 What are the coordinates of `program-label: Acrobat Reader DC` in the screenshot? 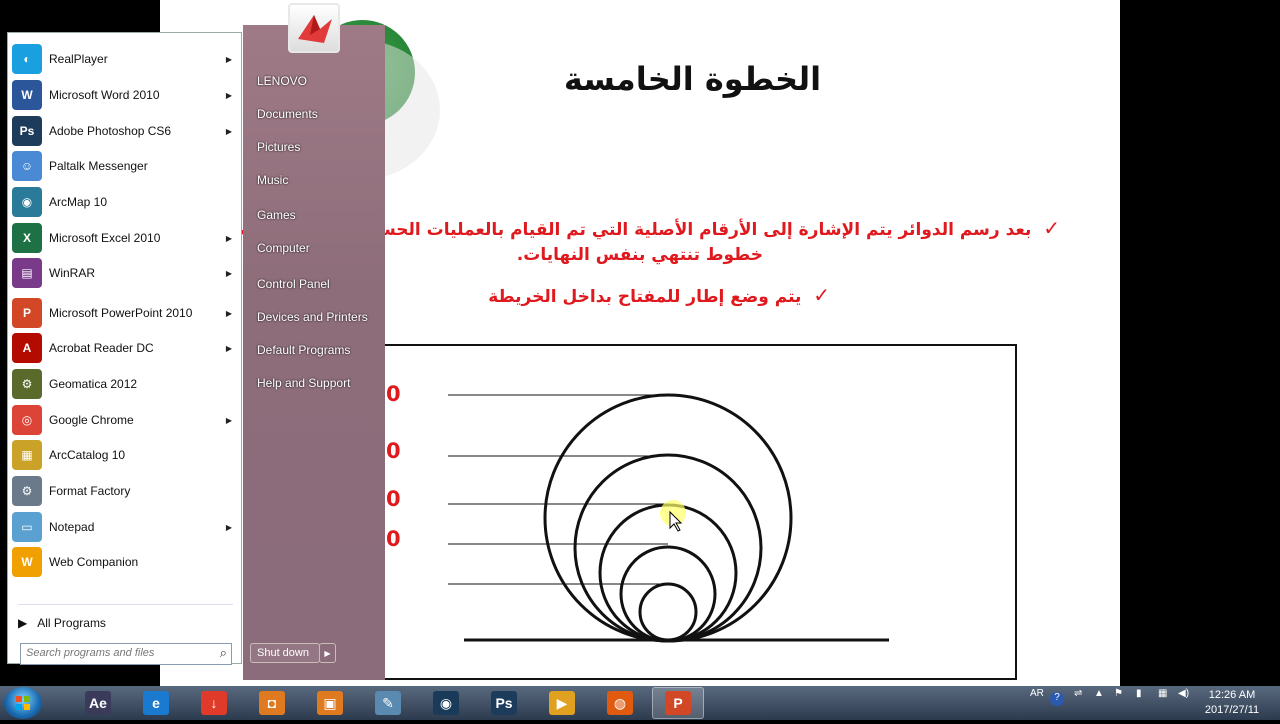 It's located at (101, 348).